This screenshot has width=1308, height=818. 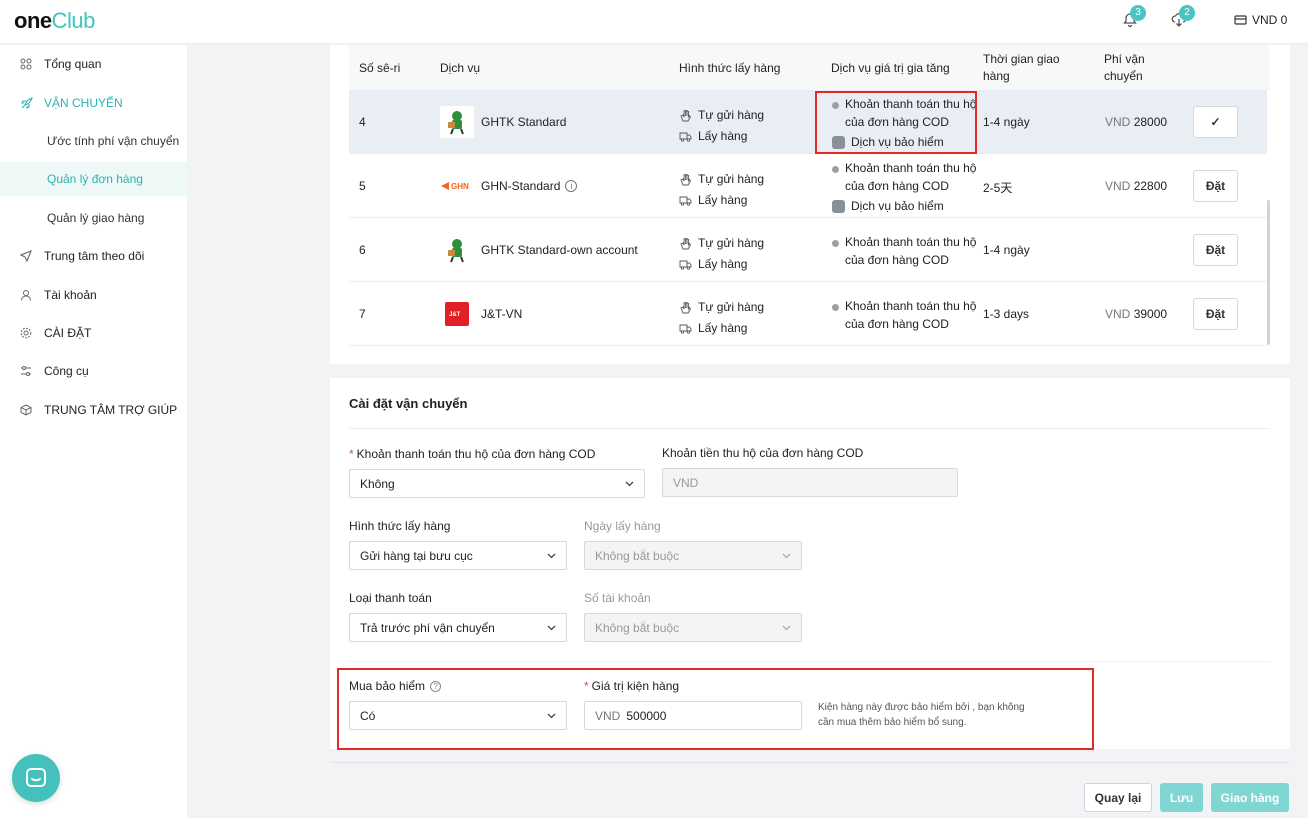 I want to click on ghn-logo: GHN, so click(x=457, y=186).